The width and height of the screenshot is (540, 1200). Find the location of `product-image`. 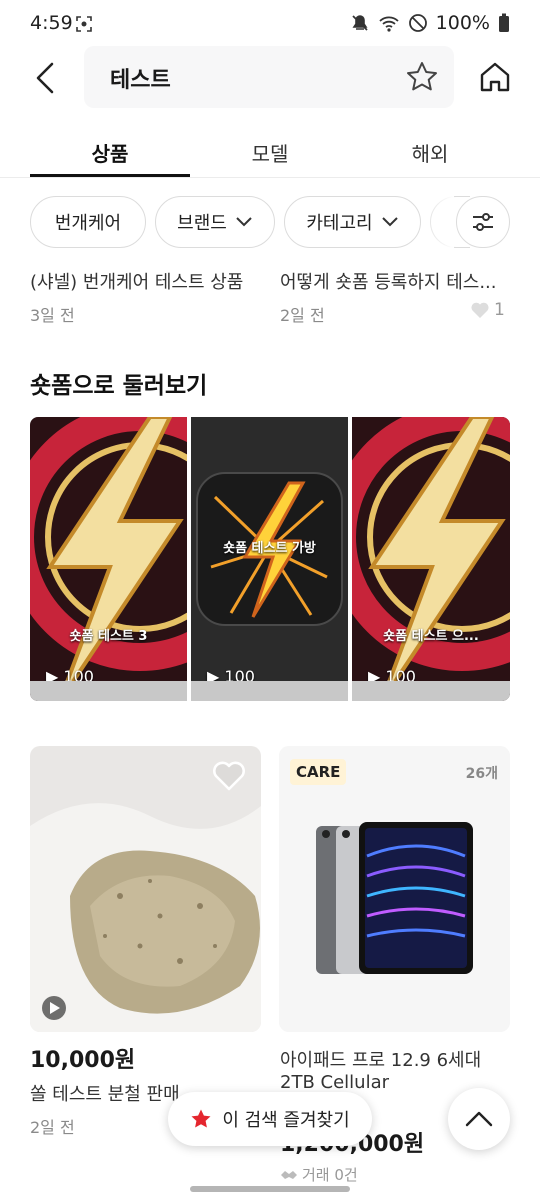

product-image is located at coordinates (394, 889).